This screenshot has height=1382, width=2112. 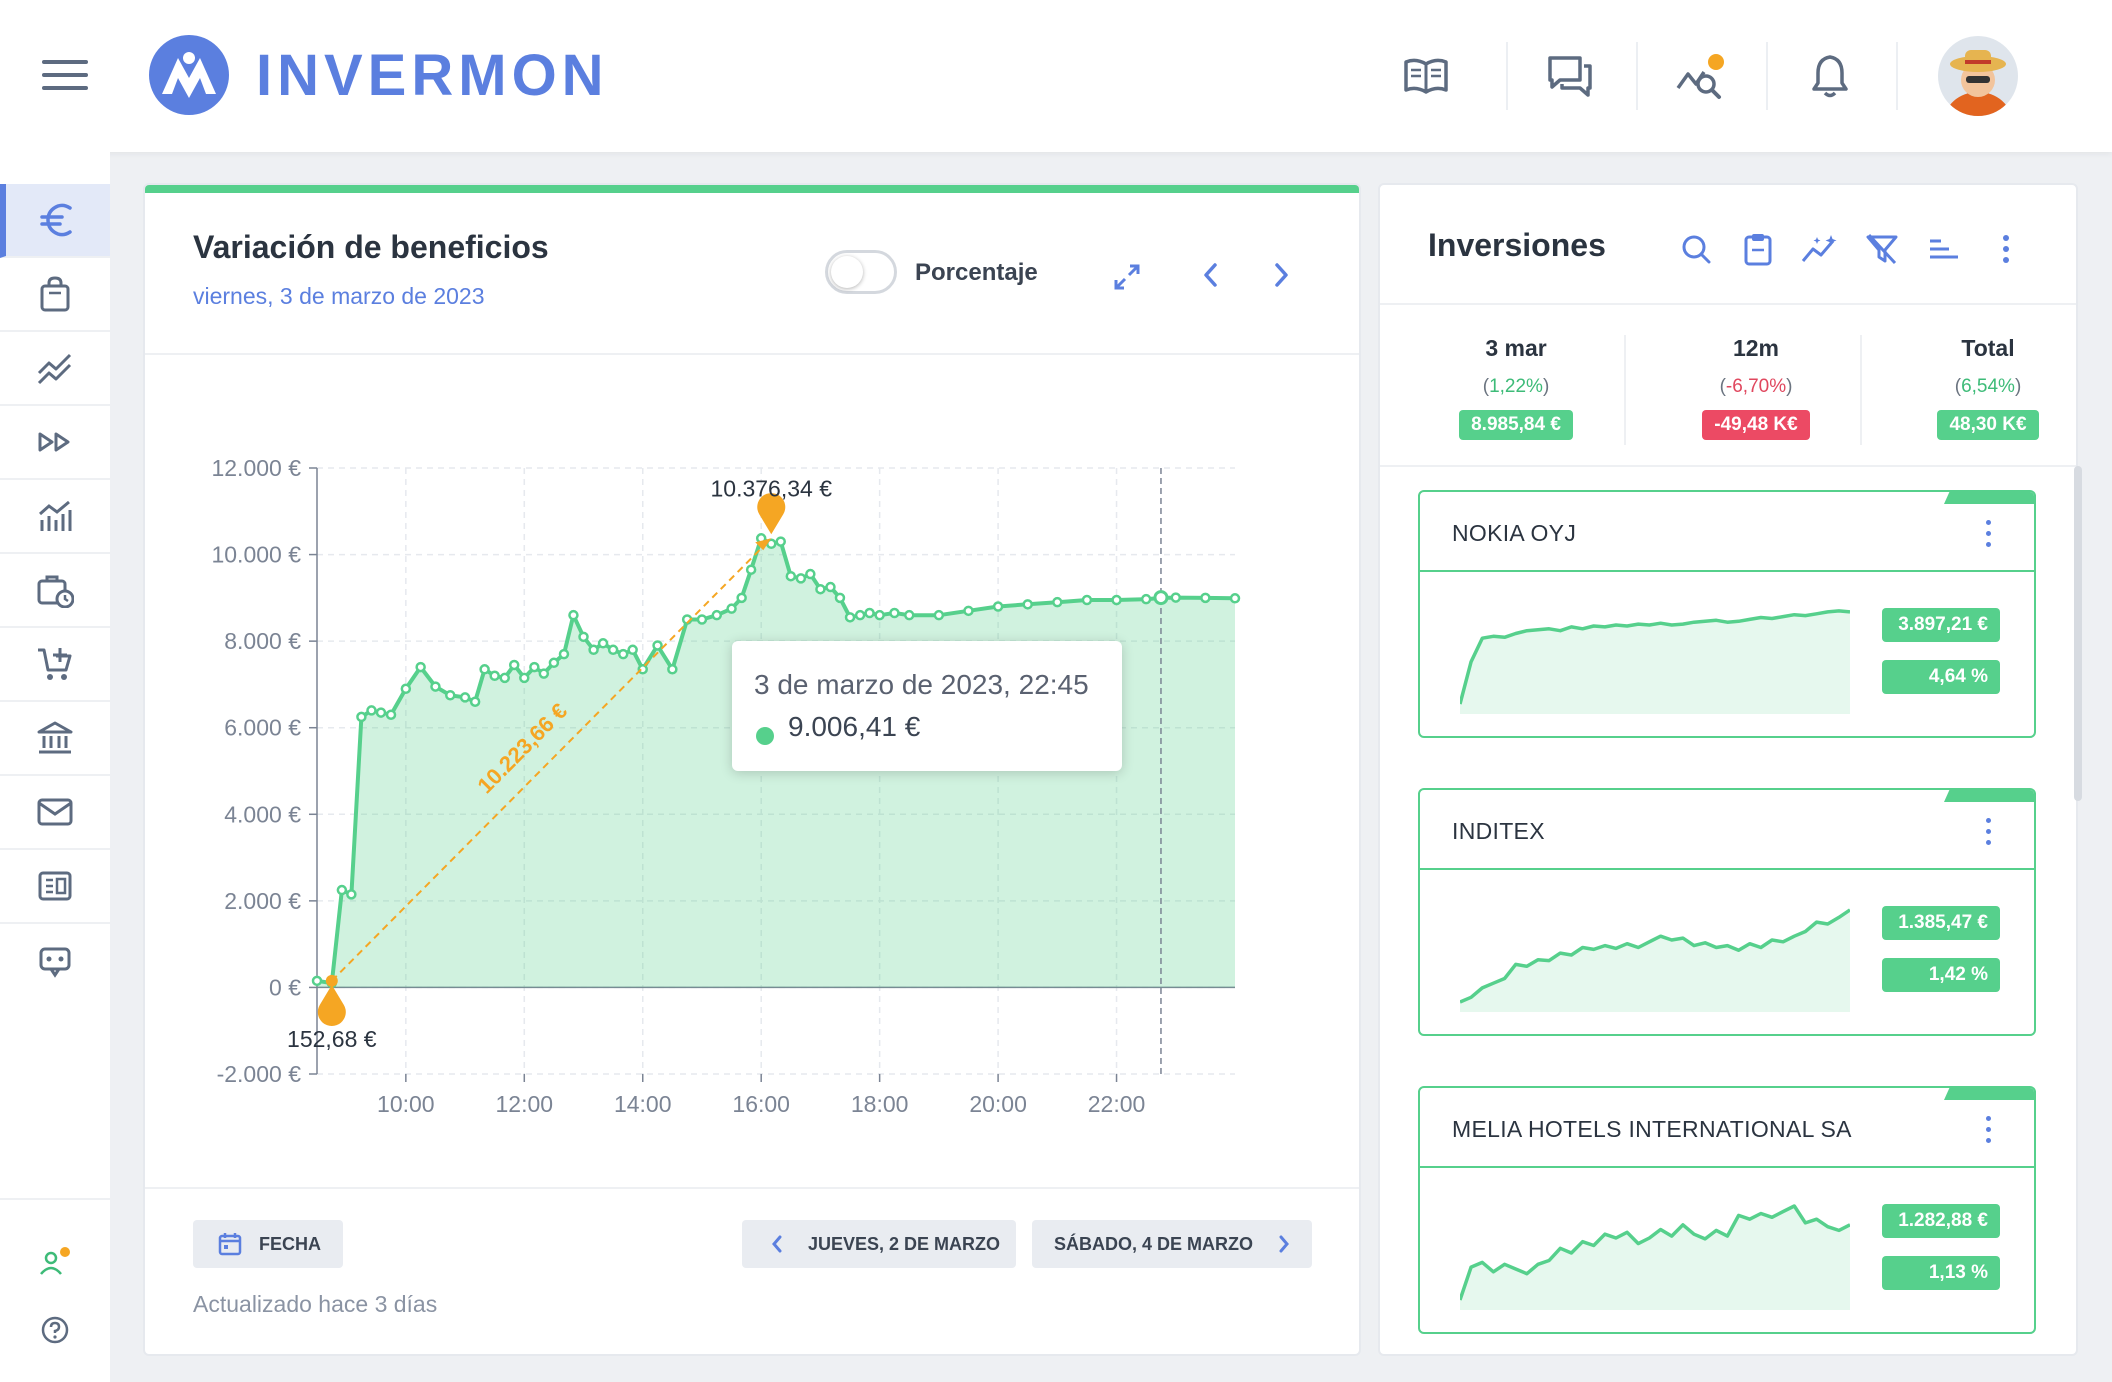 What do you see at coordinates (1161, 598) in the screenshot?
I see `cursor-point` at bounding box center [1161, 598].